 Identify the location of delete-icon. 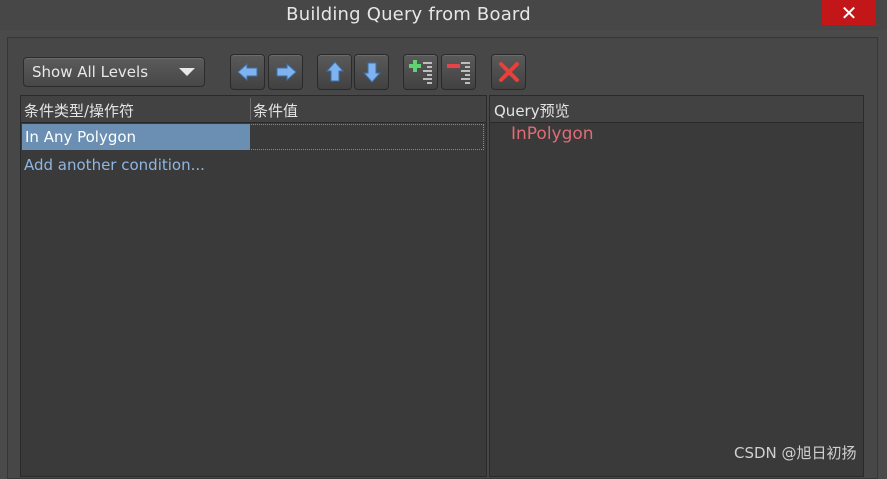
(508, 72).